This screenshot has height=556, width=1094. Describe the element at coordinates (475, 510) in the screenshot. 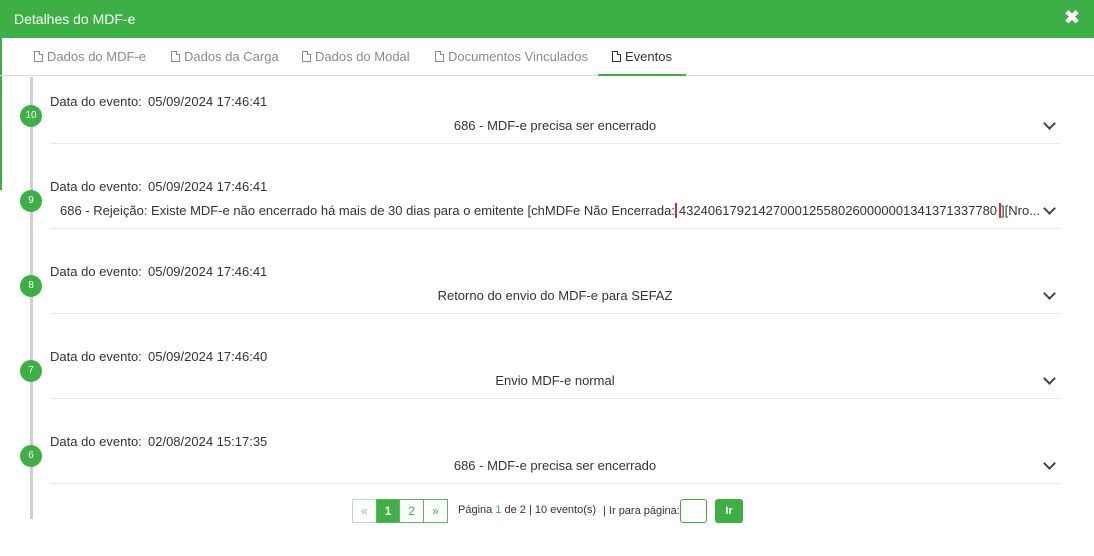

I see `page-info-prefix: Página` at that location.